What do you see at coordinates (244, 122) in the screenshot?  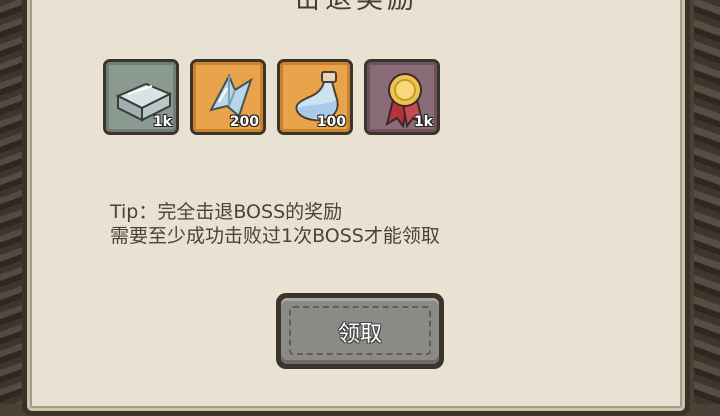 I see `reward-qty: 200` at bounding box center [244, 122].